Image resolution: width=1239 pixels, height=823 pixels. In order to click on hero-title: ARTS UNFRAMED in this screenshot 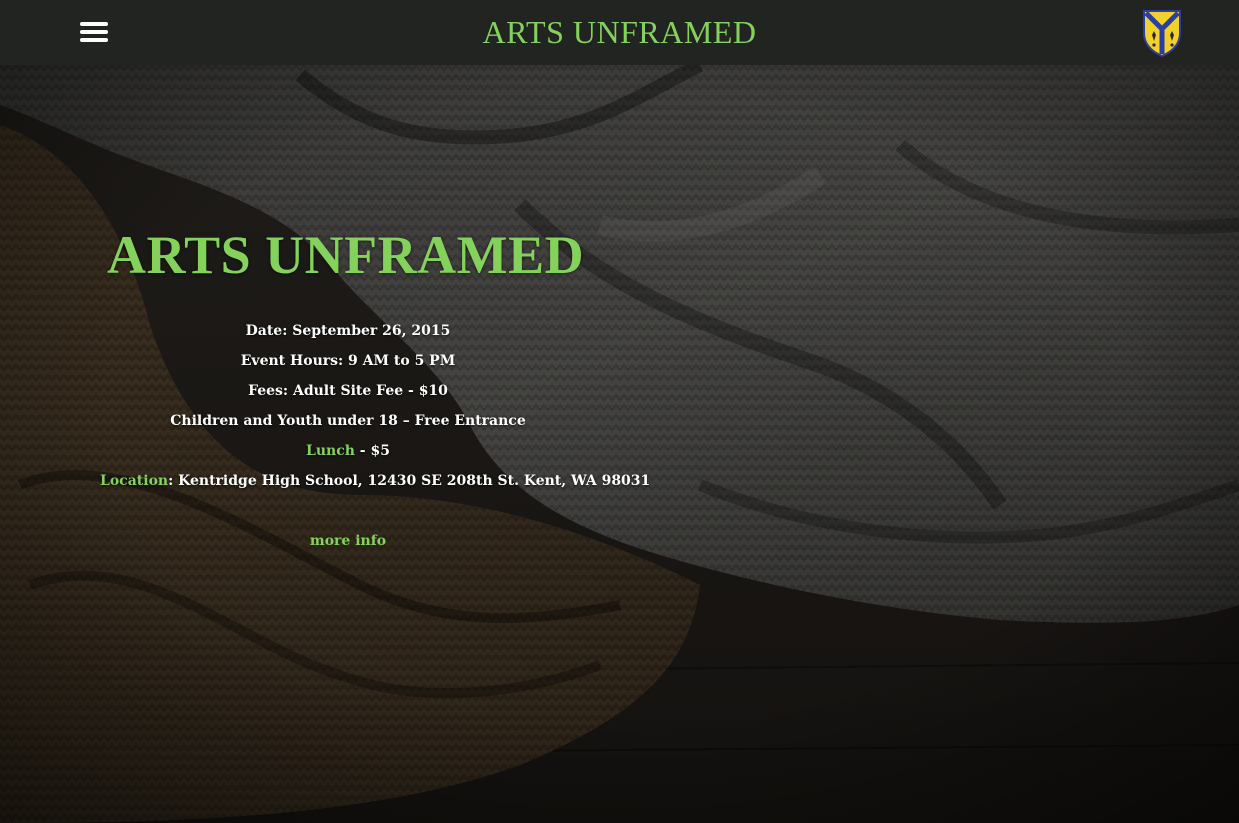, I will do `click(346, 255)`.